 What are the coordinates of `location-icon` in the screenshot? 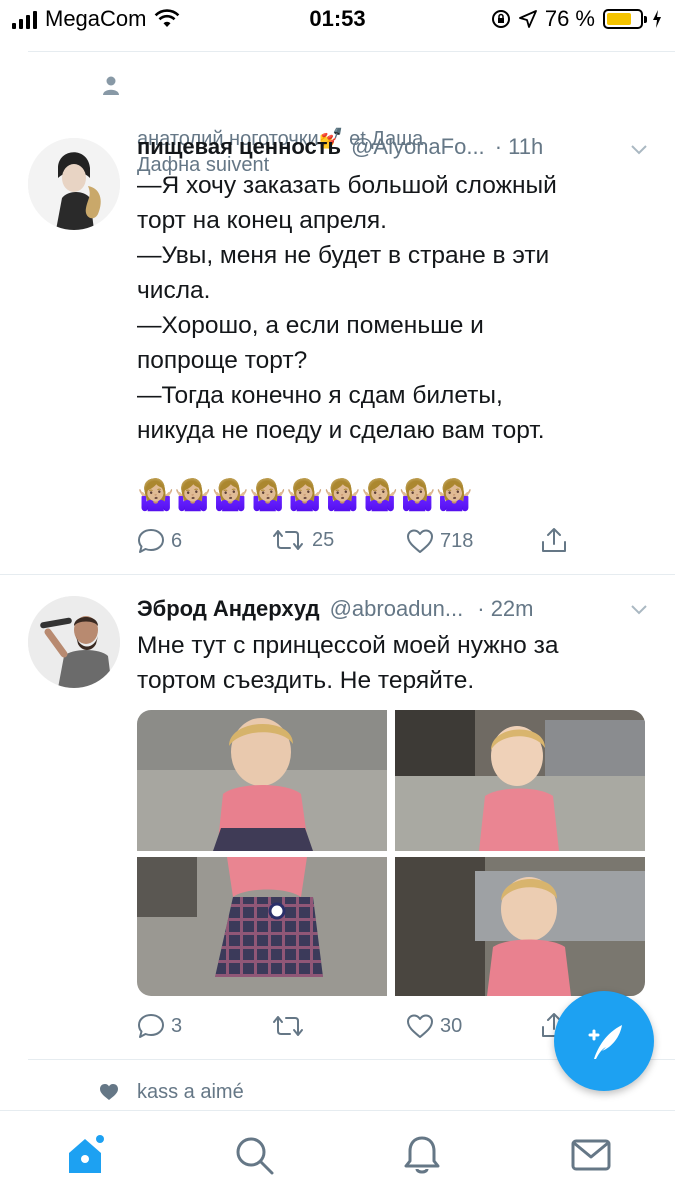 It's located at (527, 19).